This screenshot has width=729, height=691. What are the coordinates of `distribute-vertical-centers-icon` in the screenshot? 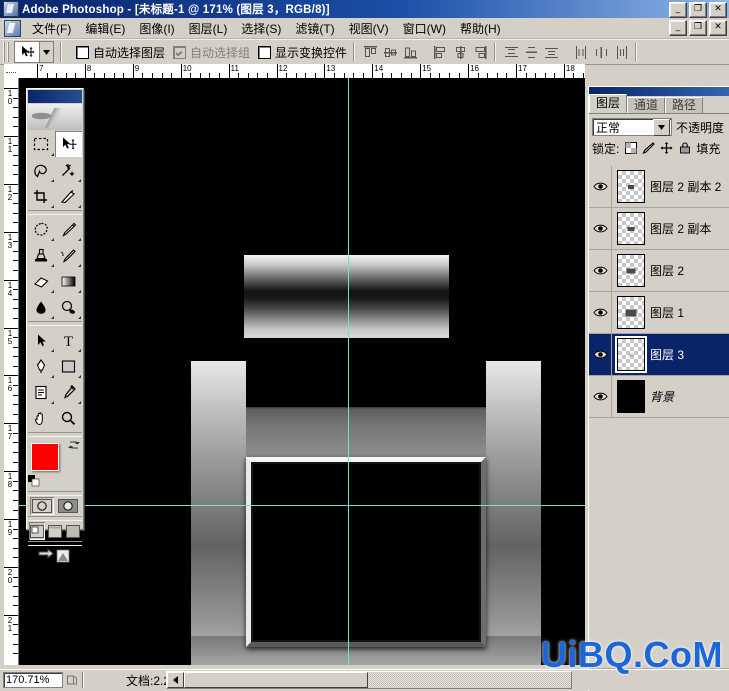 It's located at (531, 52).